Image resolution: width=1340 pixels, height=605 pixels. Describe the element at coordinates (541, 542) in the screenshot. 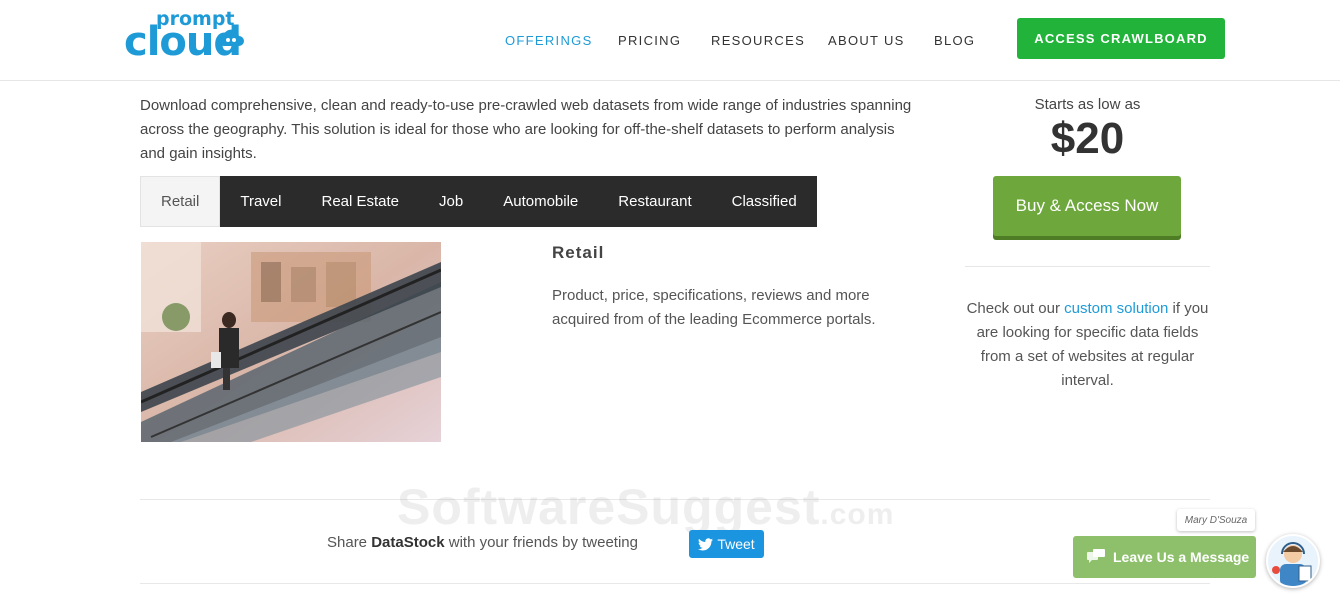

I see `share-suffix: with your friends by tweeting` at that location.